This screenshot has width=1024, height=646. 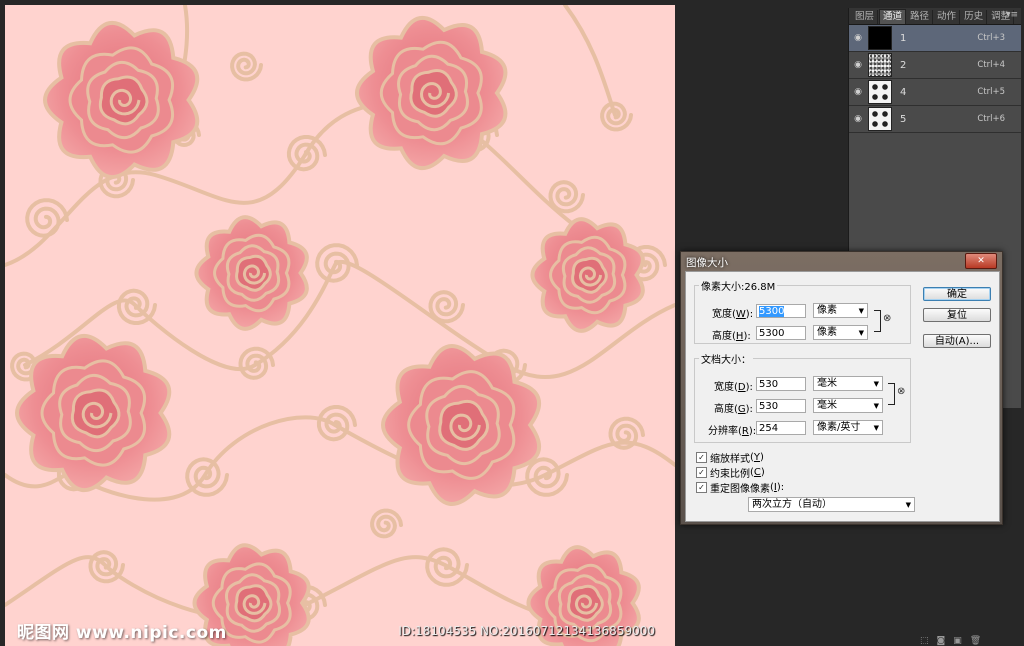 What do you see at coordinates (730, 472) in the screenshot?
I see `constrain-proportions-checkbox: ✓ 约束比例(C)` at bounding box center [730, 472].